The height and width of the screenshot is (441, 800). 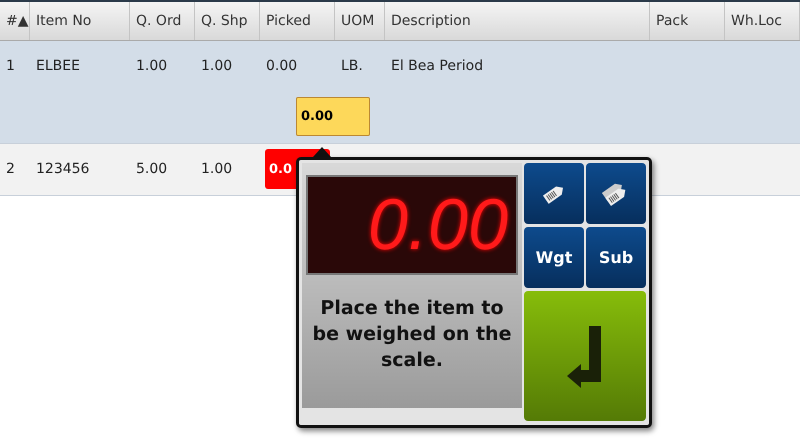 I want to click on scale-action-button: Sub, so click(x=616, y=257).